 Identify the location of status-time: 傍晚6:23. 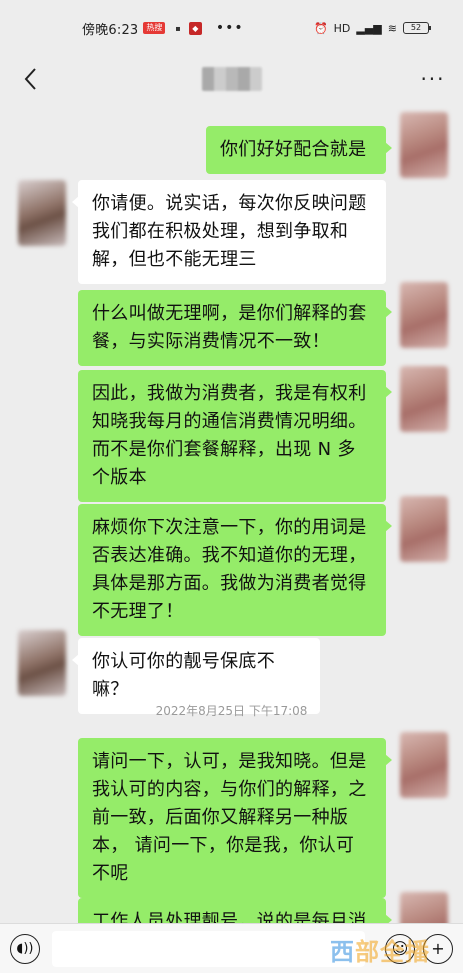
(110, 30).